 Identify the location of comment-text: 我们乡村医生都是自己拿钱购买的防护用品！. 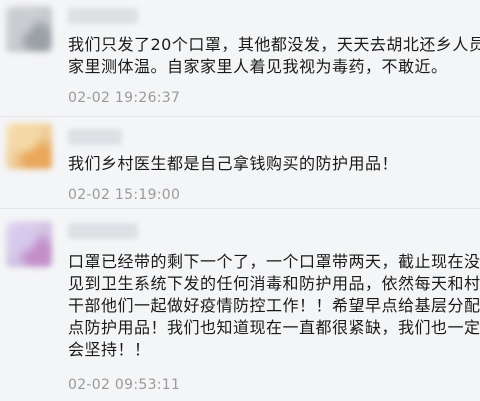
(270, 164).